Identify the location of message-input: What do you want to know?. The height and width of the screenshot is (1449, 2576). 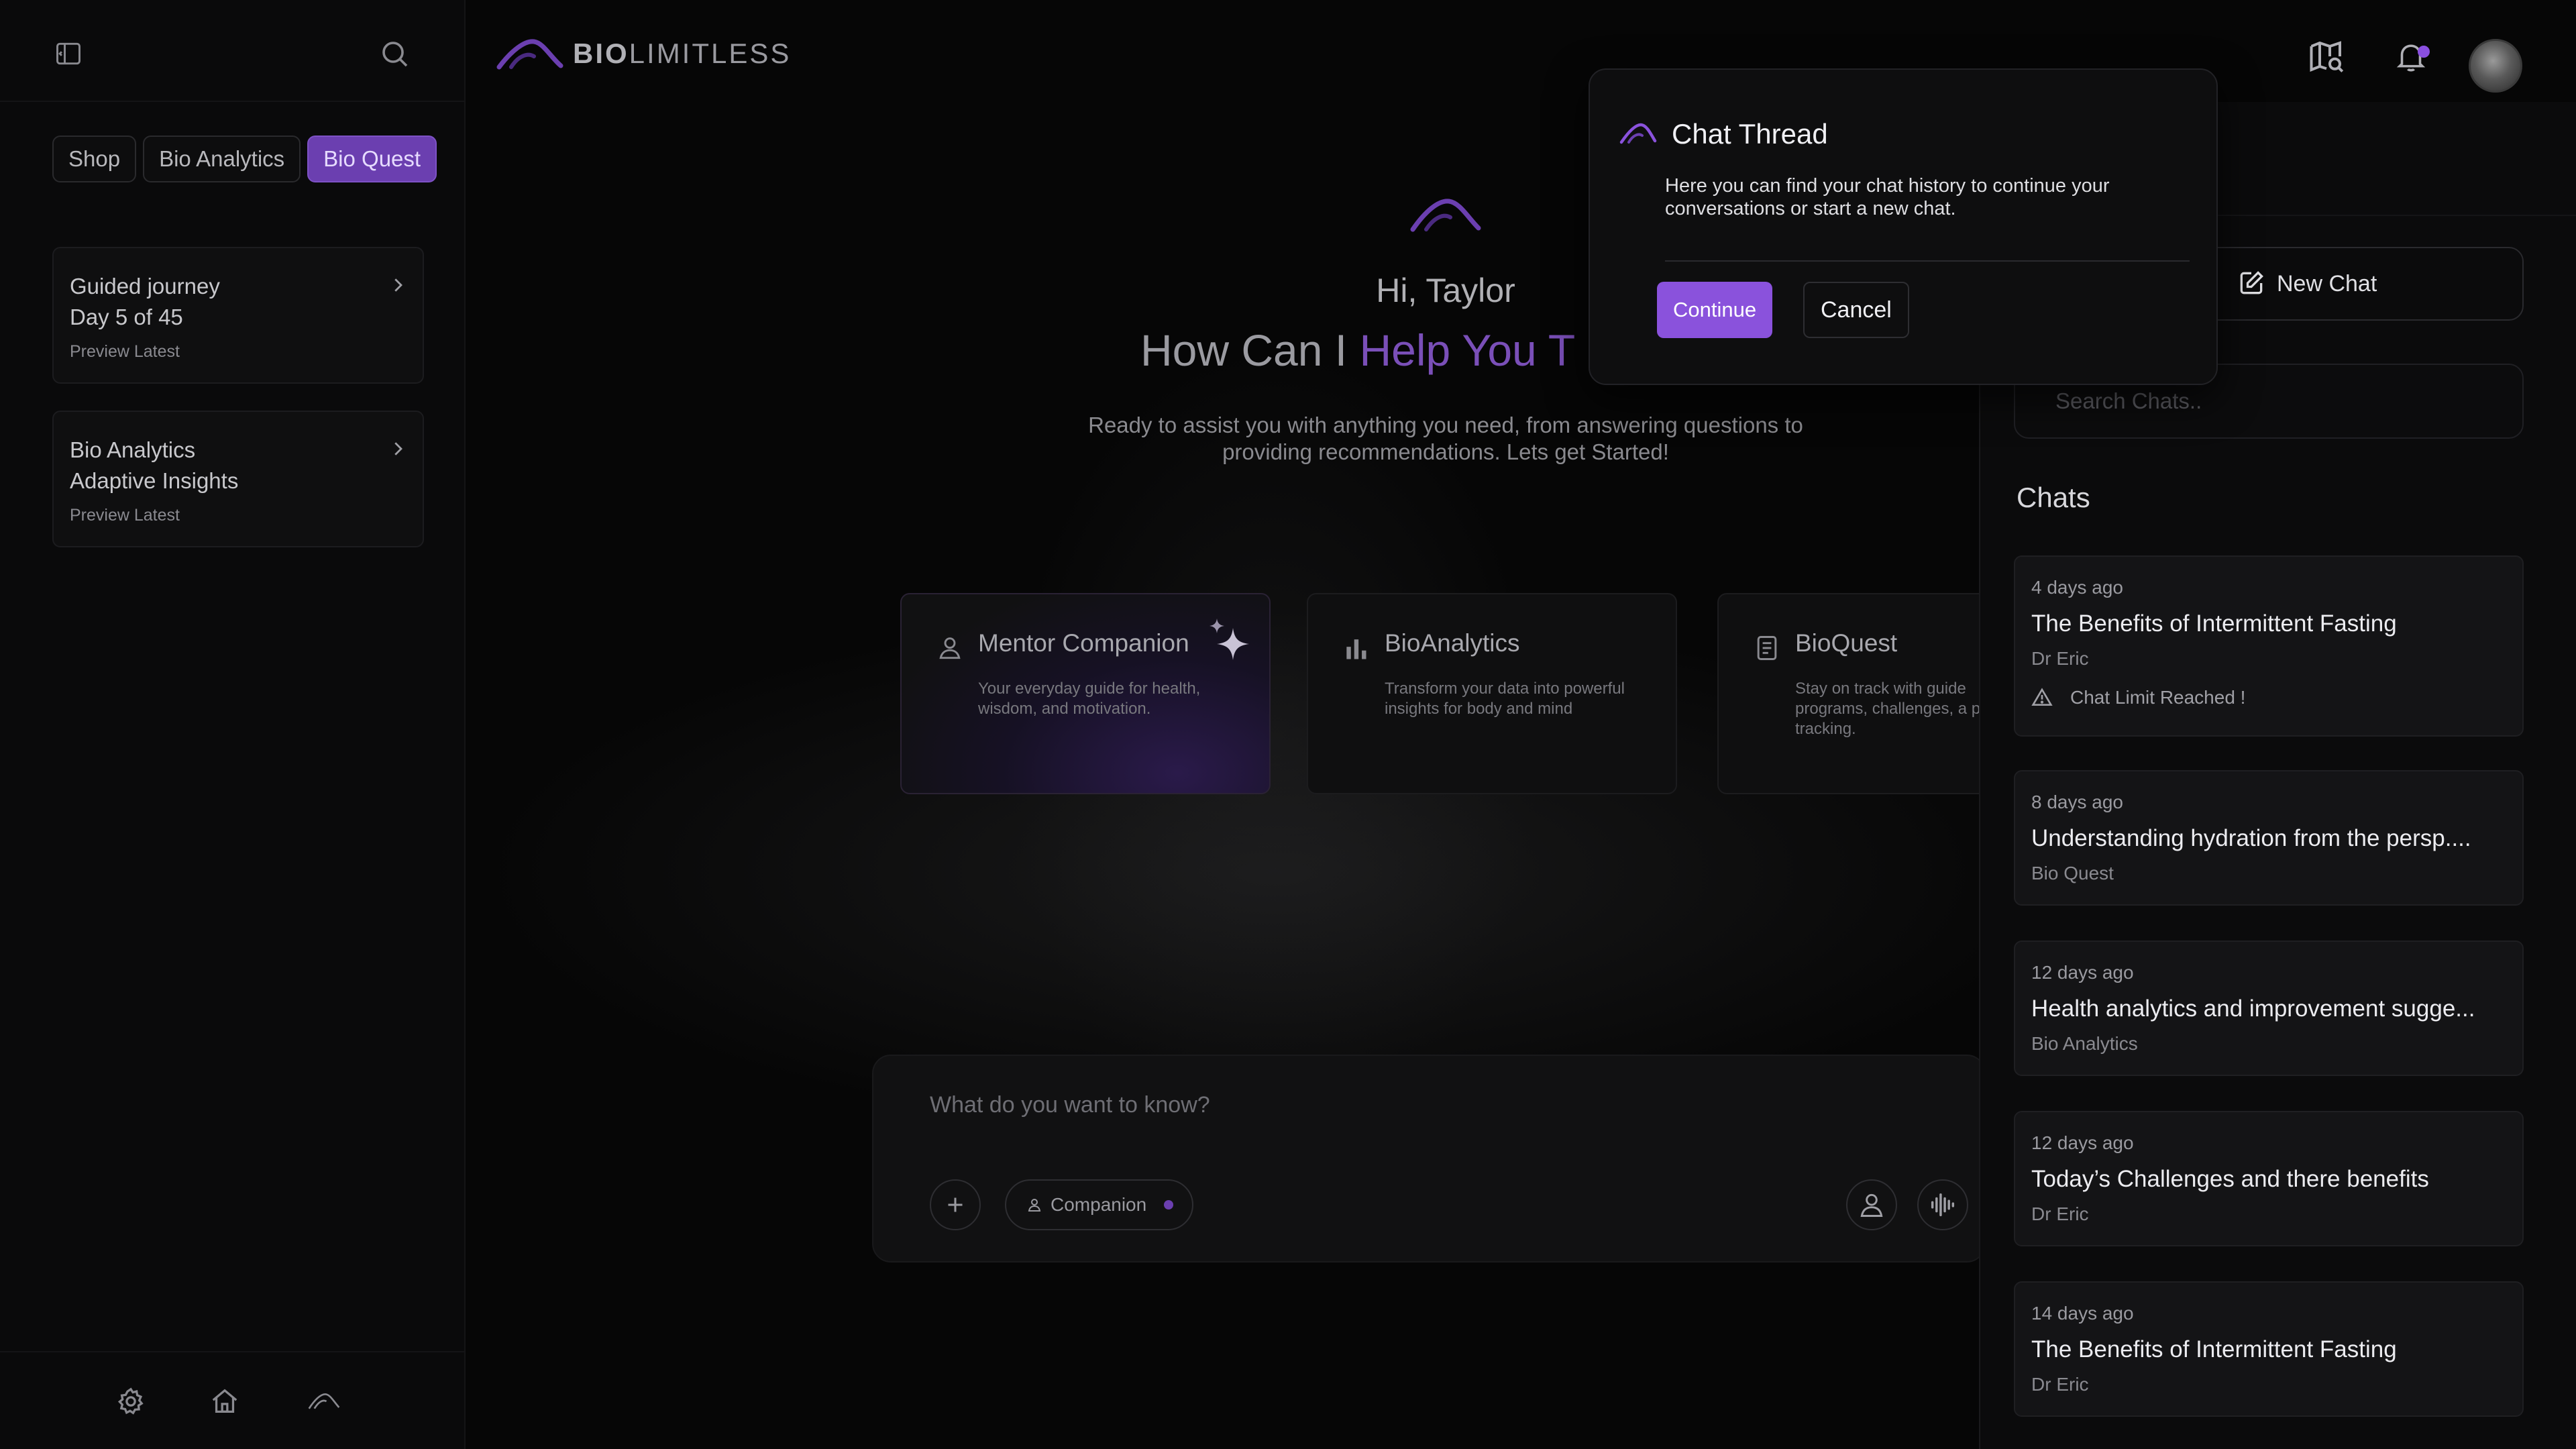
(1070, 1105).